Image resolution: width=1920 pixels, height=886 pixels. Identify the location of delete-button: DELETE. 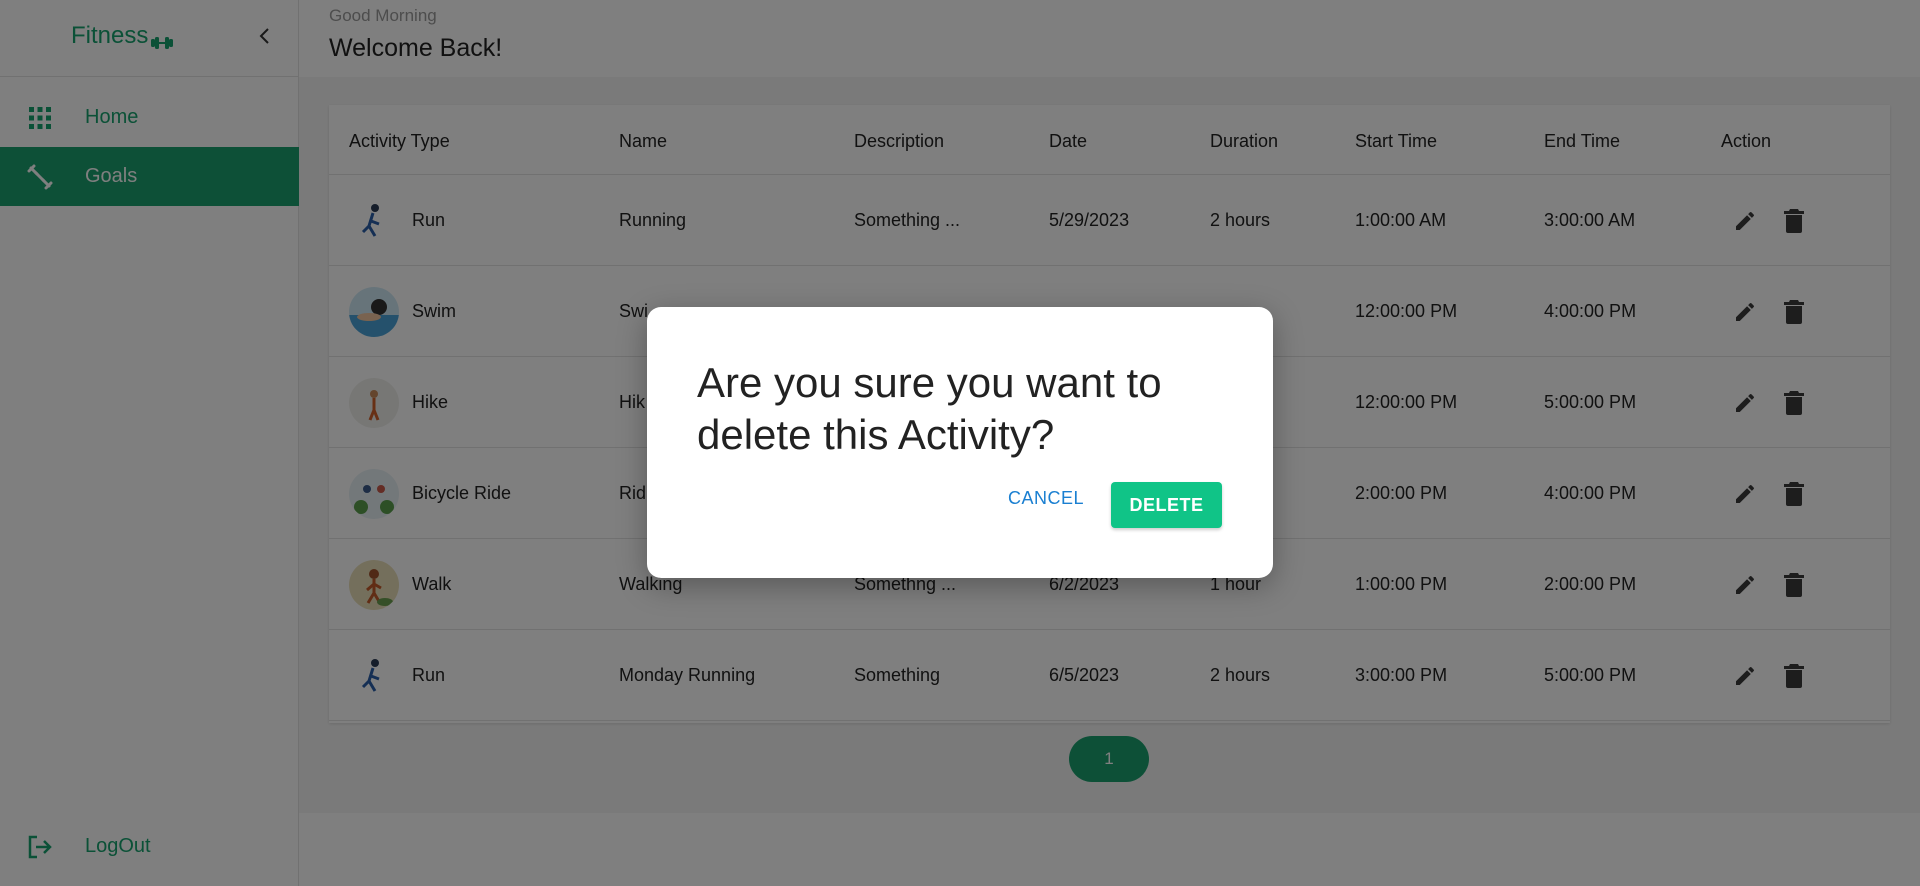
(1166, 505).